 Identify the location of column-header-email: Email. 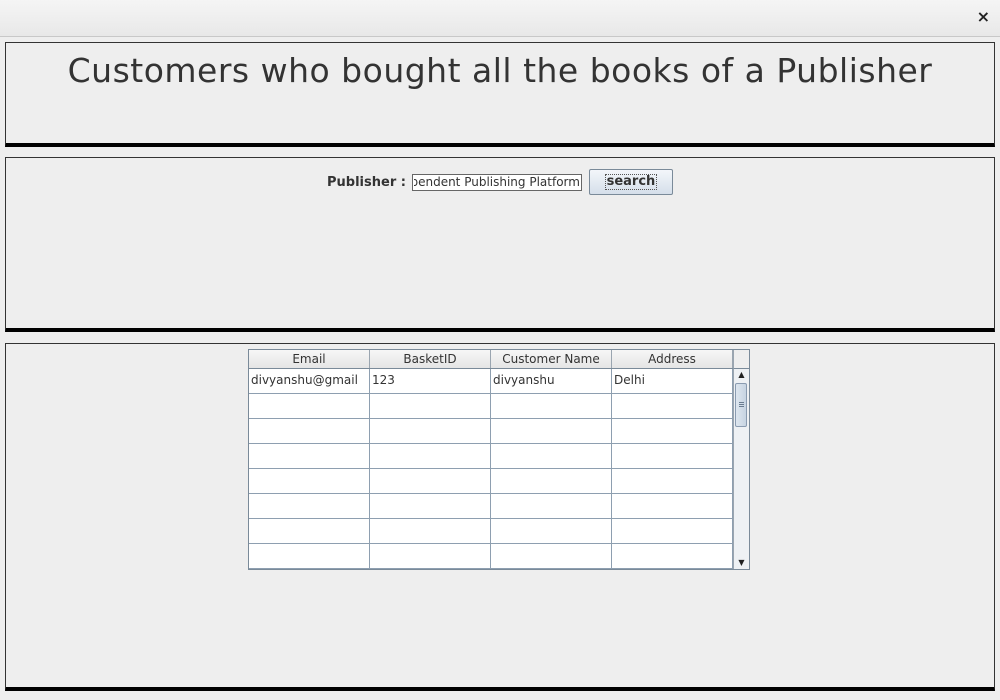
(309, 359).